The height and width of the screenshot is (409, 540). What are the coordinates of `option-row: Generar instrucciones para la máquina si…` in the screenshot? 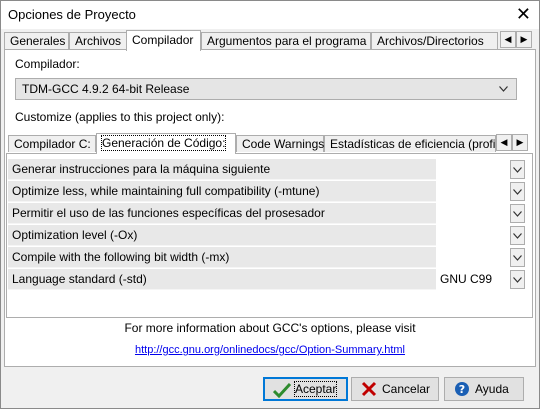 It's located at (266, 170).